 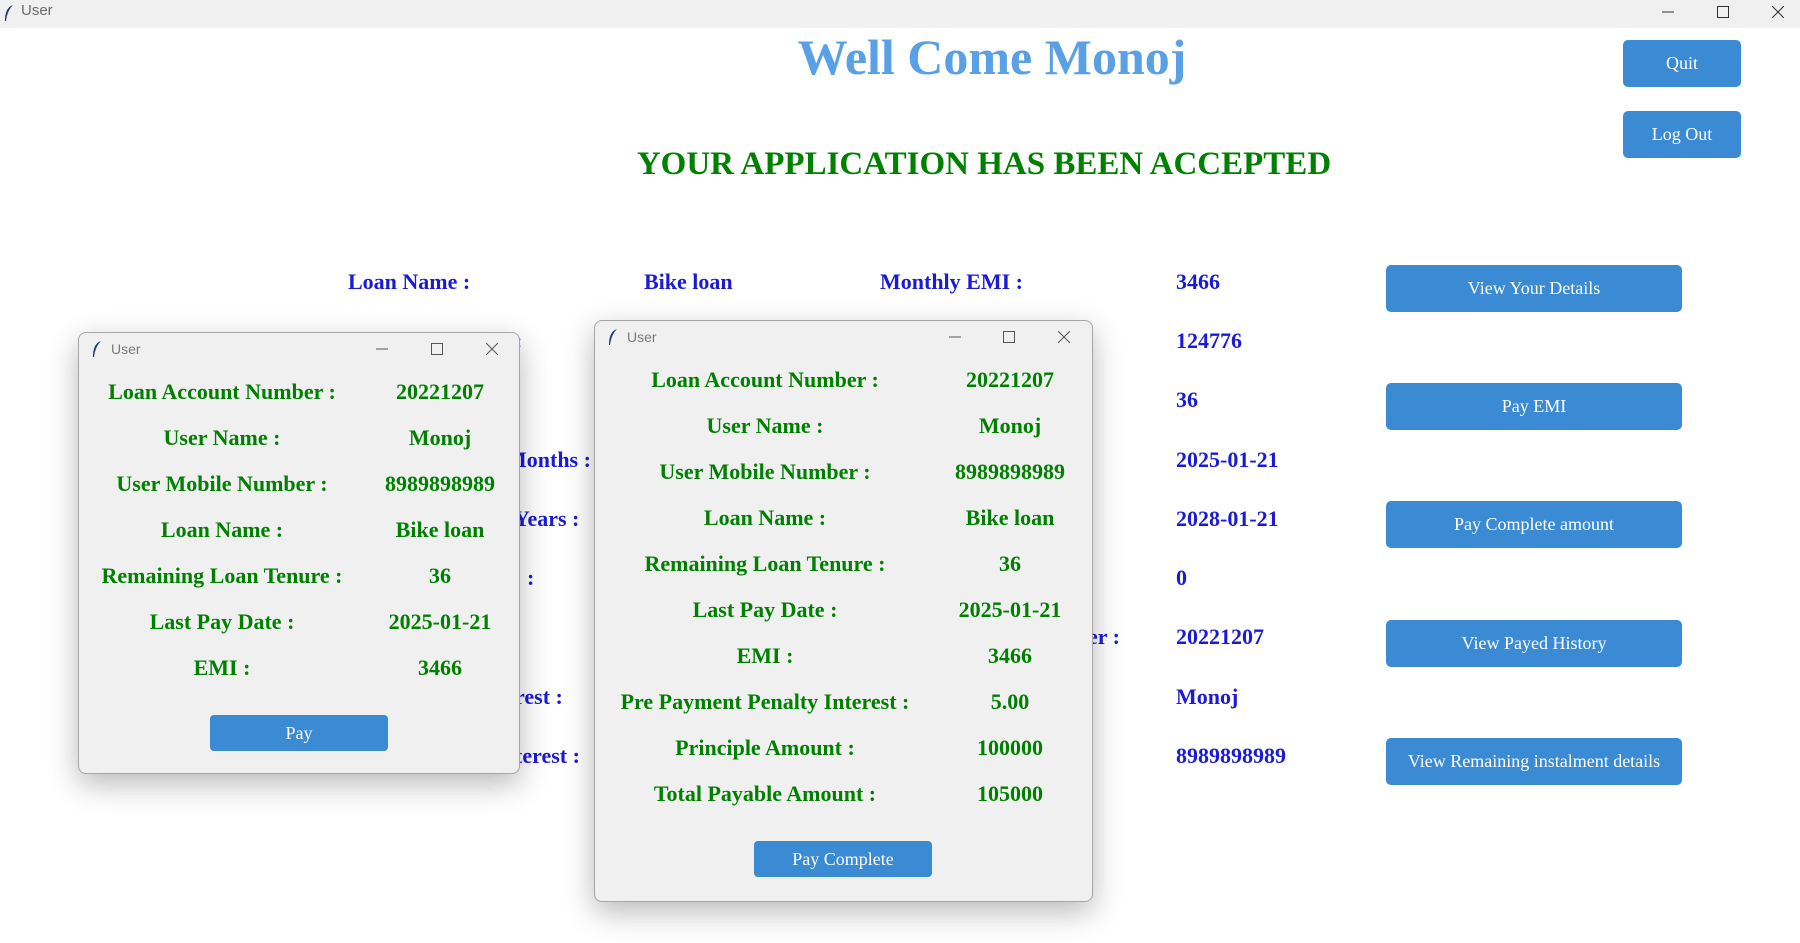 What do you see at coordinates (1220, 636) in the screenshot?
I see `account-number-value: 20221207` at bounding box center [1220, 636].